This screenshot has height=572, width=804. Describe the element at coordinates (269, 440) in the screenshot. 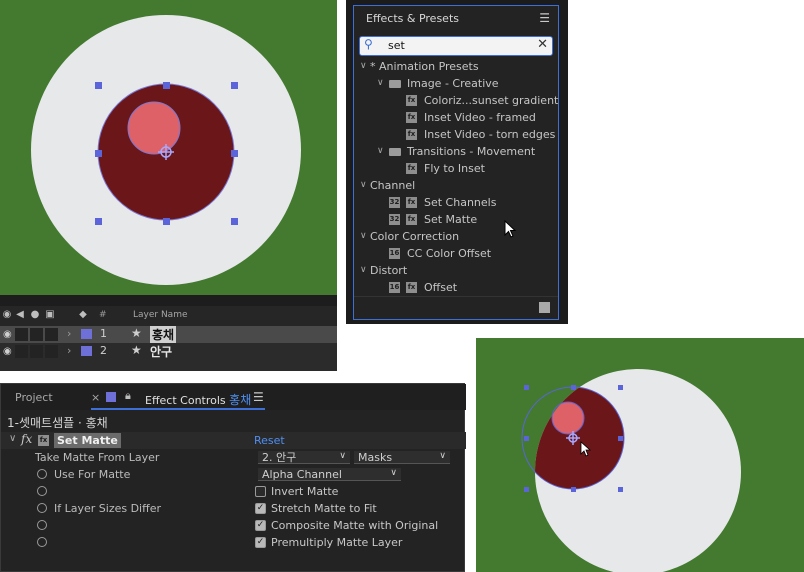

I see `reset-link: Reset` at that location.